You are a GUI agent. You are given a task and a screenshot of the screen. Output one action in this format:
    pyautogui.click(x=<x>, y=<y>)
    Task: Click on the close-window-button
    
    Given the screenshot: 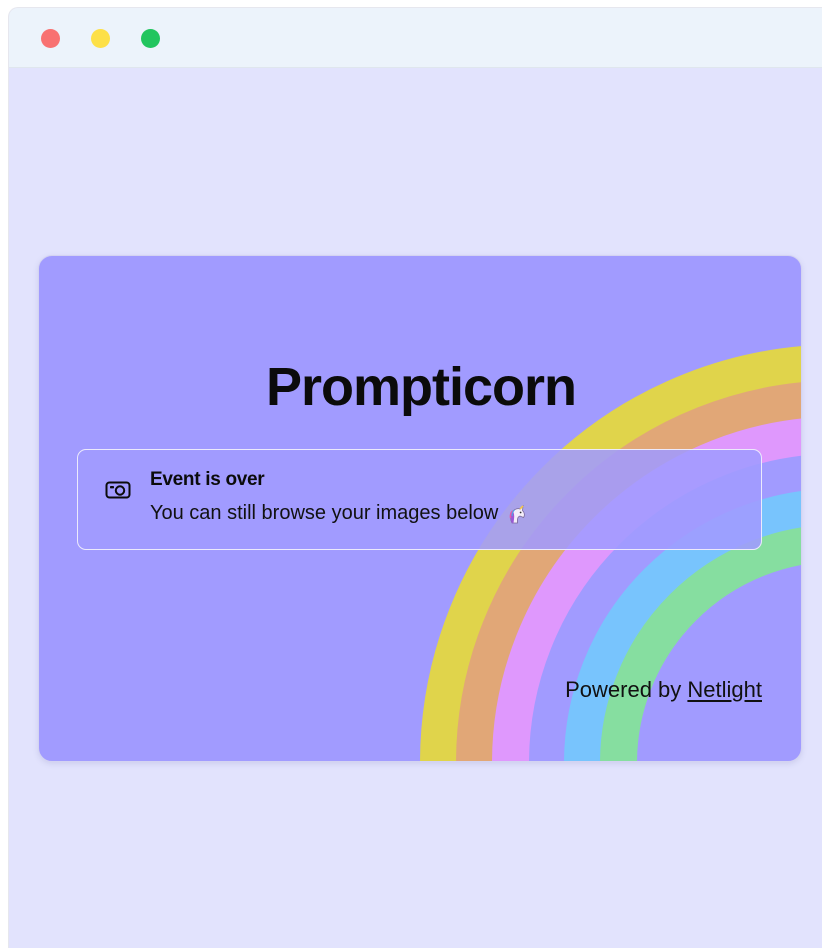 What is the action you would take?
    pyautogui.click(x=50, y=38)
    